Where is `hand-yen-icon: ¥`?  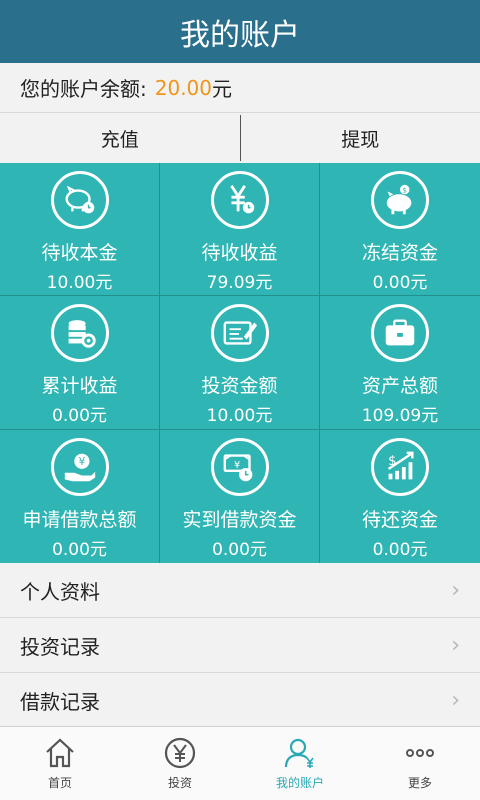 hand-yen-icon: ¥ is located at coordinates (79, 467).